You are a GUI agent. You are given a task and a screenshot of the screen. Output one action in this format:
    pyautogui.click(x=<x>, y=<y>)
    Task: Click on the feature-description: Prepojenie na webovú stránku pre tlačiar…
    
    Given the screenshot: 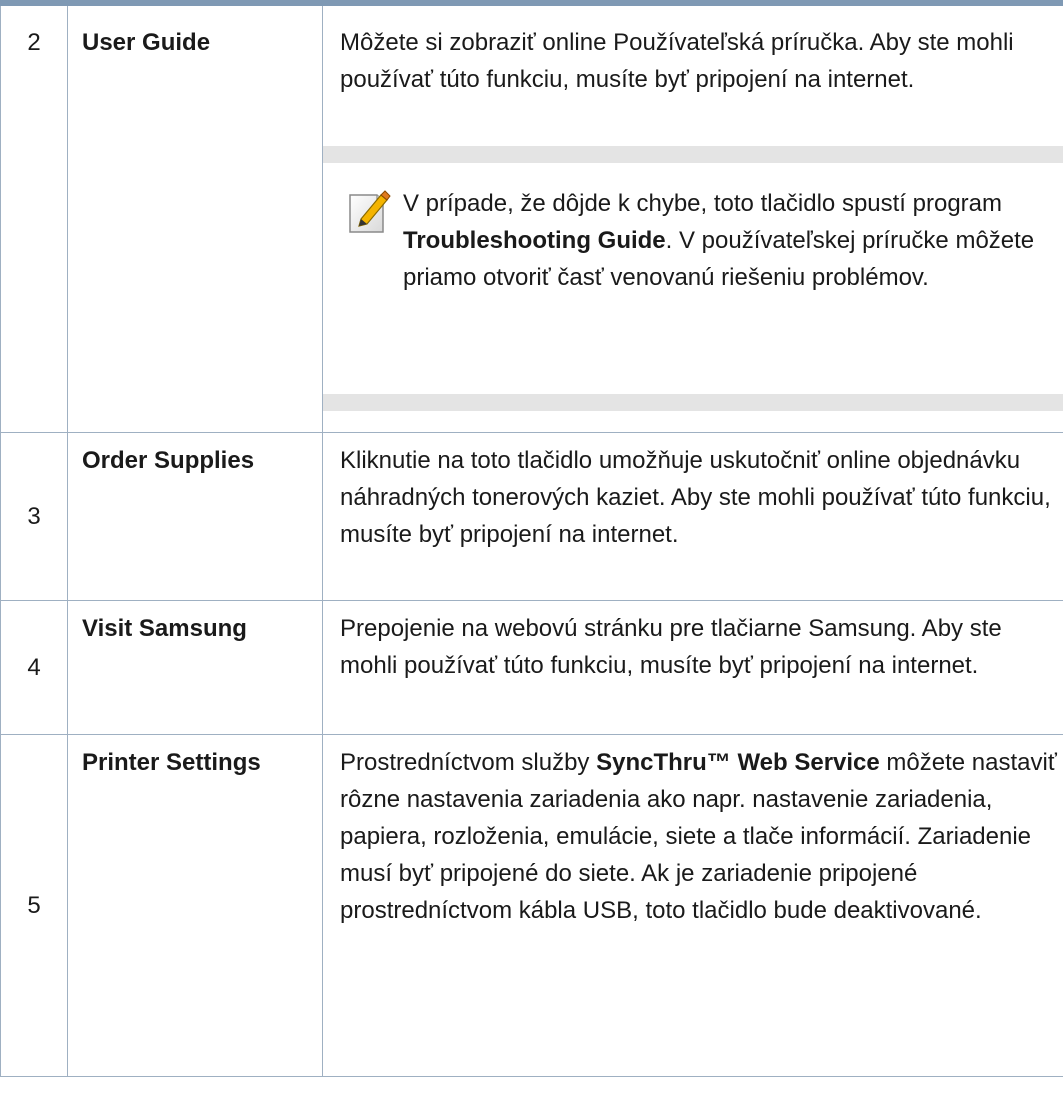 What is the action you would take?
    pyautogui.click(x=692, y=667)
    